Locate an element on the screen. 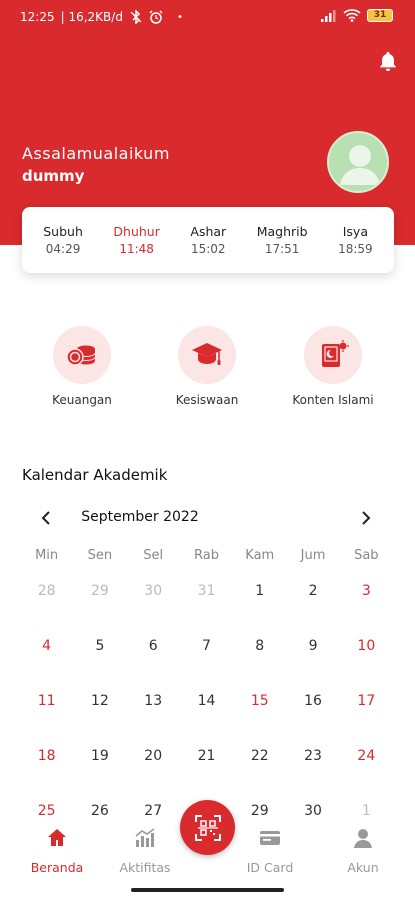 The width and height of the screenshot is (415, 900). calendar-day: 2 is located at coordinates (312, 603).